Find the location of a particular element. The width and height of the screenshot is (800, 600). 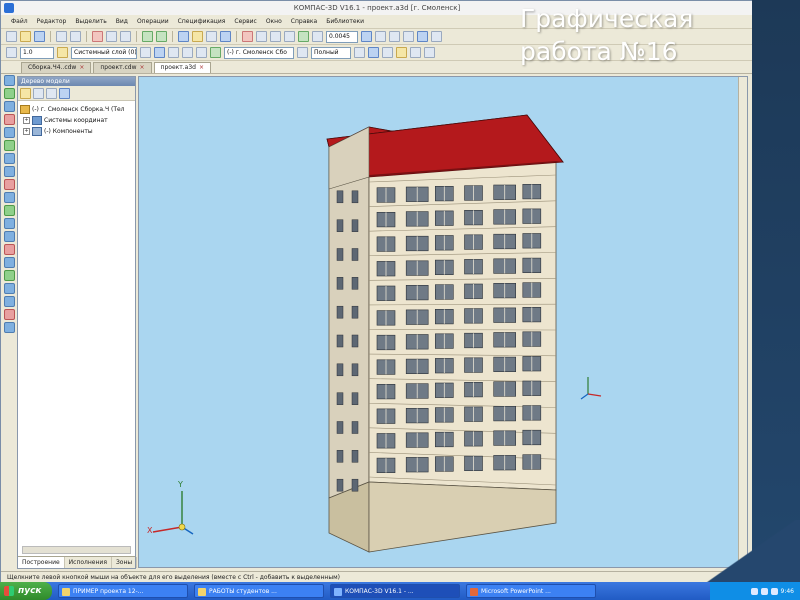

cut-extrude-icon is located at coordinates (9, 145).